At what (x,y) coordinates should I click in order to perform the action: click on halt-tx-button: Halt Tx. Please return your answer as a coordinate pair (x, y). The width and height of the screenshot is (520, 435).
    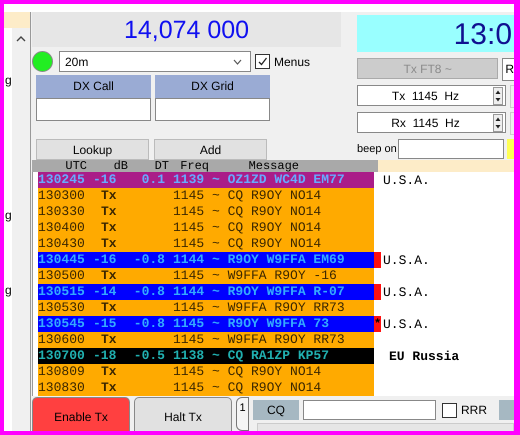
    Looking at the image, I should click on (183, 414).